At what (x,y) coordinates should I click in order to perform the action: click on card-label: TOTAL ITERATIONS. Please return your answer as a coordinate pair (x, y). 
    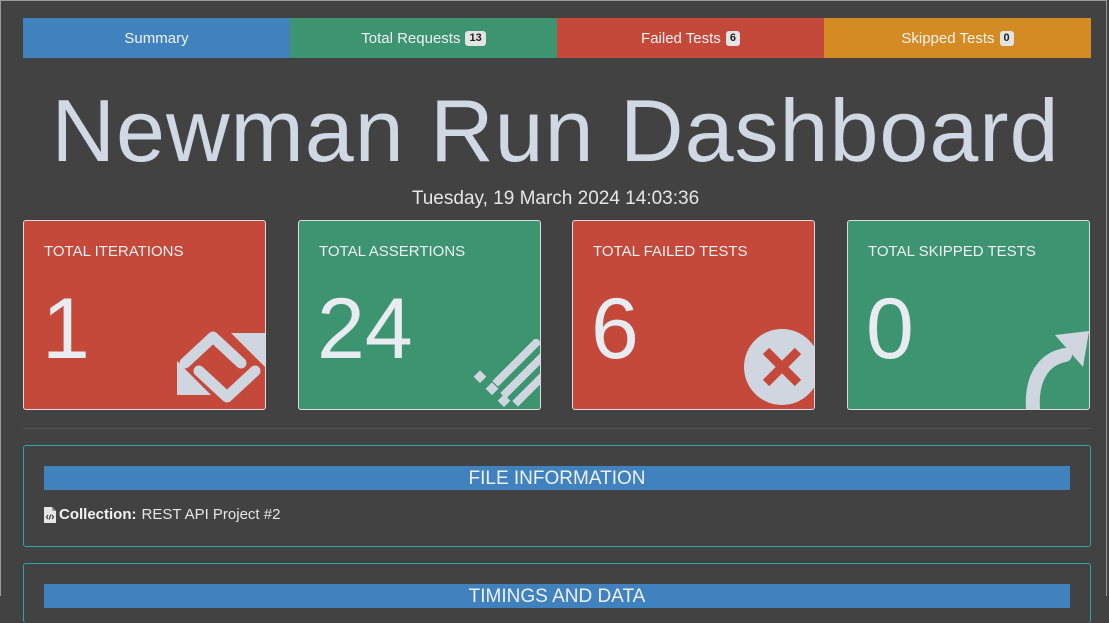
    Looking at the image, I should click on (114, 251).